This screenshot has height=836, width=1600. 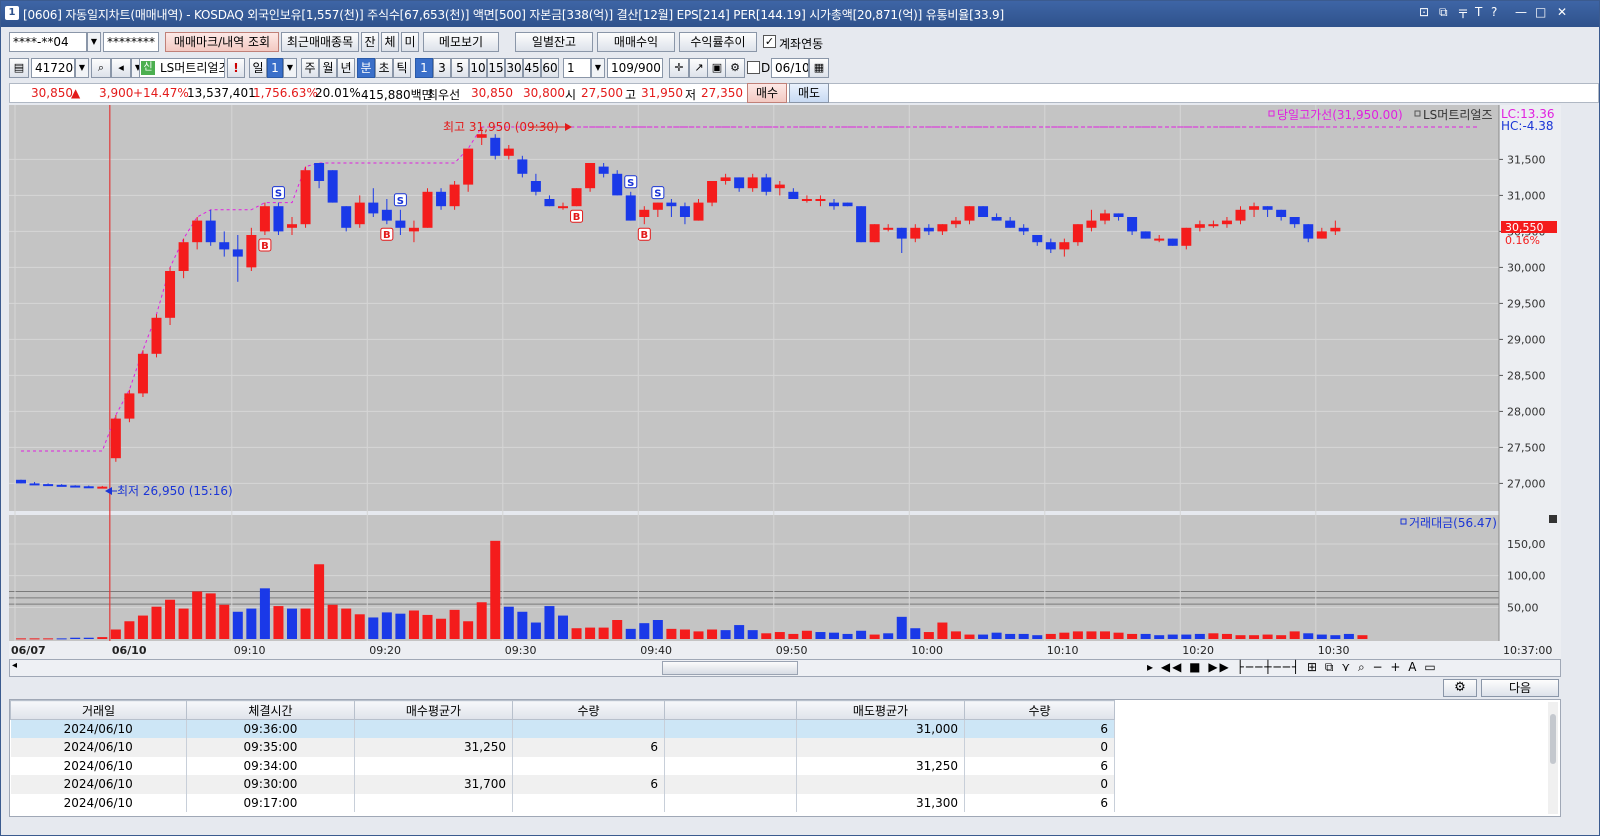 I want to click on chart-type-icon: ▤, so click(x=19, y=68).